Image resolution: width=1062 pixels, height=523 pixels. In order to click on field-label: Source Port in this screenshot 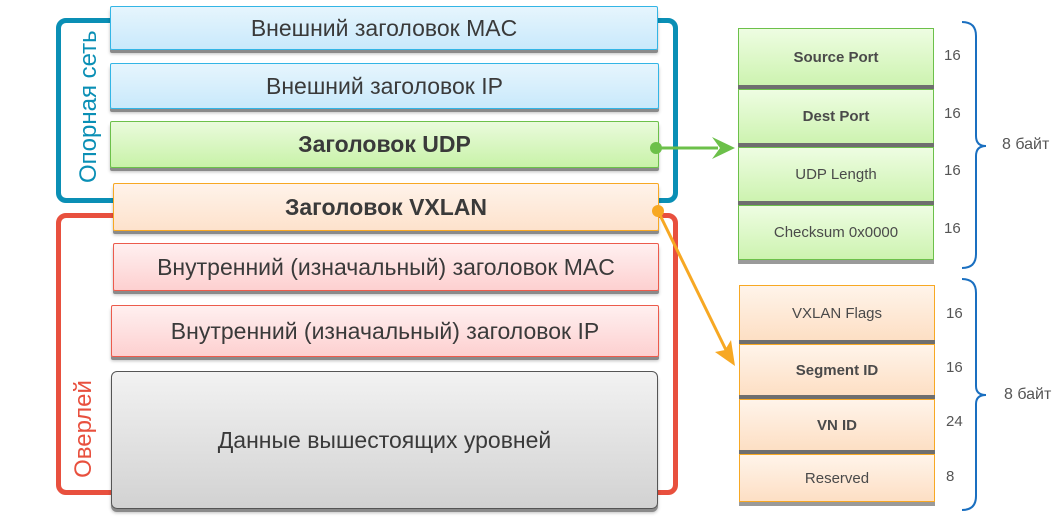, I will do `click(836, 57)`.